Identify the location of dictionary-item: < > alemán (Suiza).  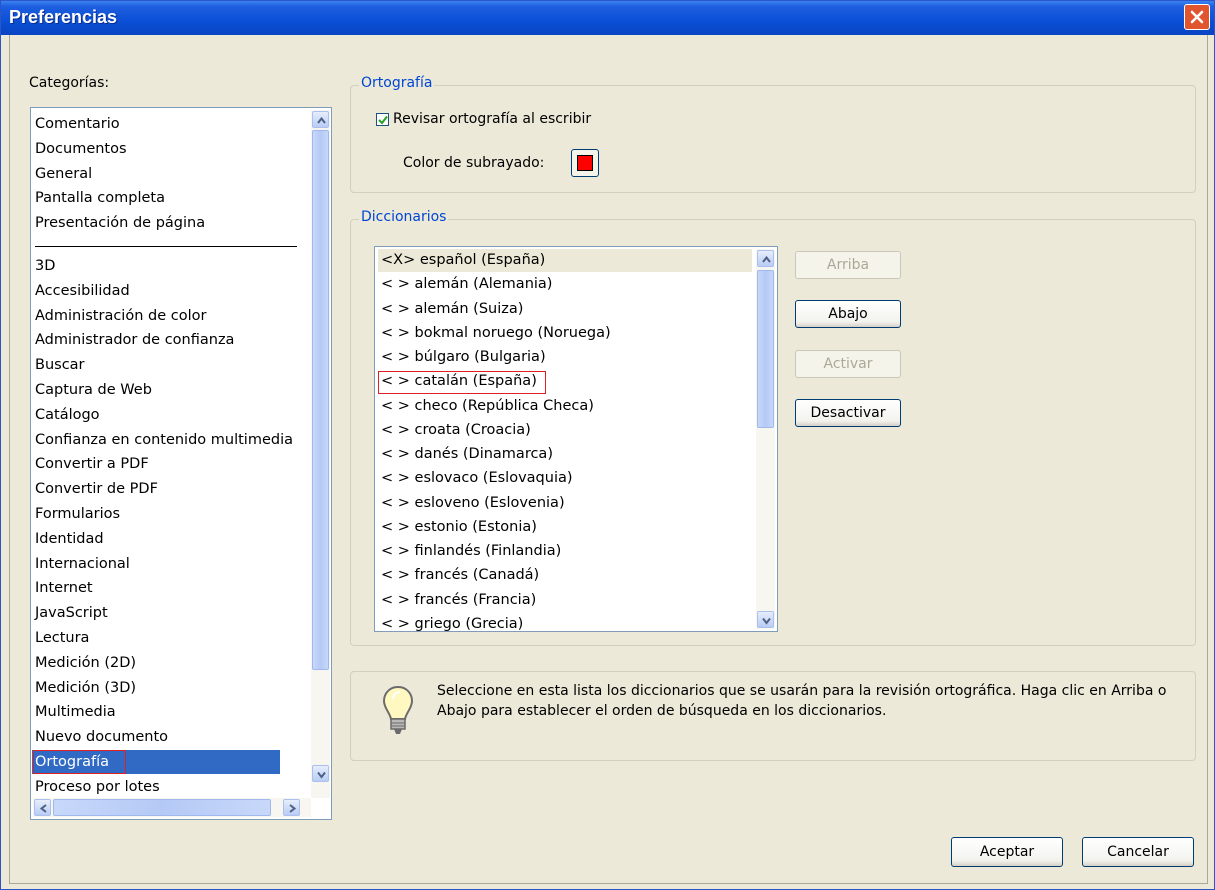
(565, 309).